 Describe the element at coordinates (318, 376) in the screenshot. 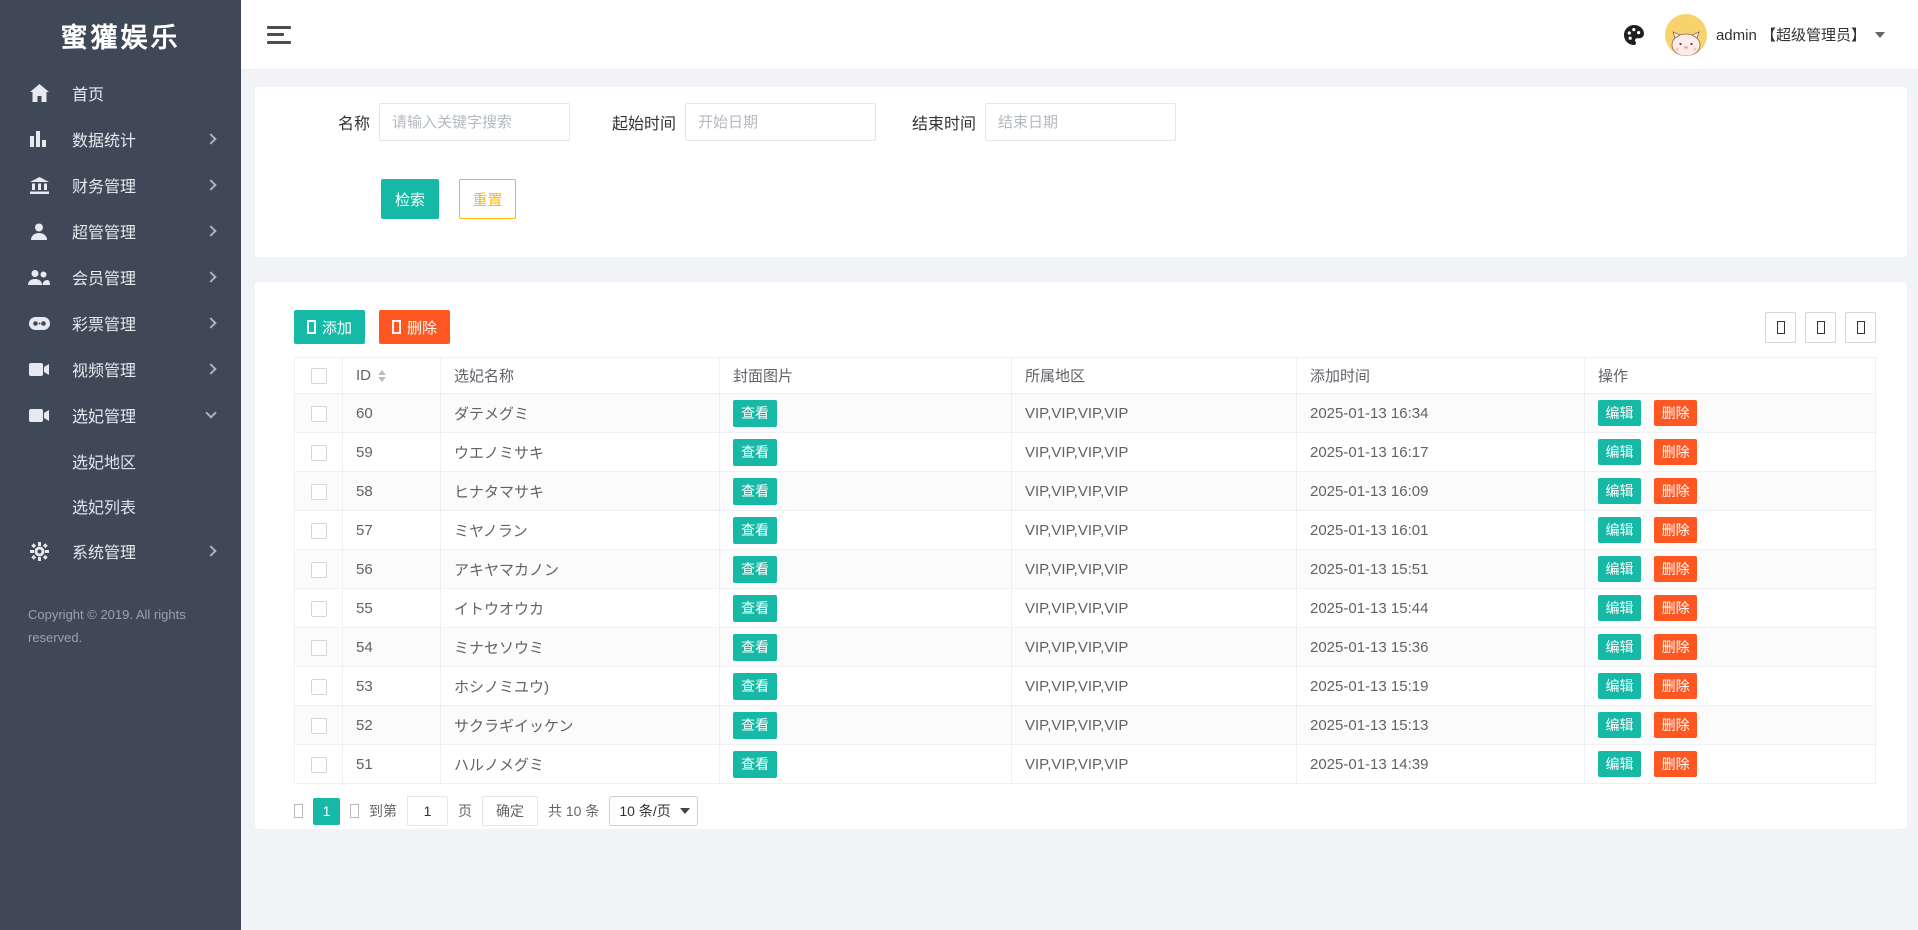

I see `select-all-checkbox` at that location.